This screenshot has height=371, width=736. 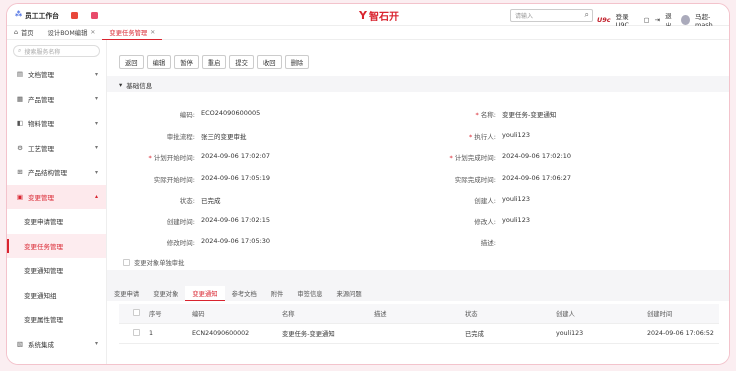 What do you see at coordinates (419, 314) in the screenshot?
I see `table-header: 序号 编码 名称 描述 状态 创建人 创建时间` at bounding box center [419, 314].